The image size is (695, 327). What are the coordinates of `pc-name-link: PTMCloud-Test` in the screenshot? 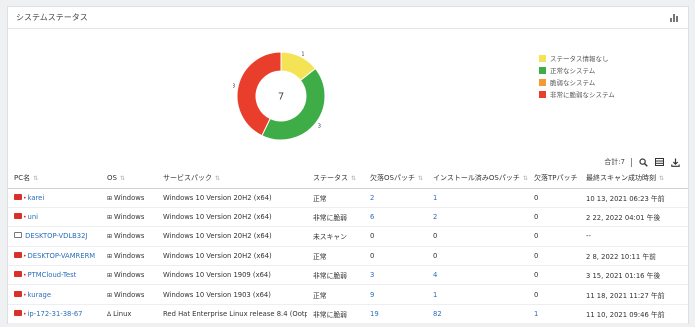 It's located at (52, 275).